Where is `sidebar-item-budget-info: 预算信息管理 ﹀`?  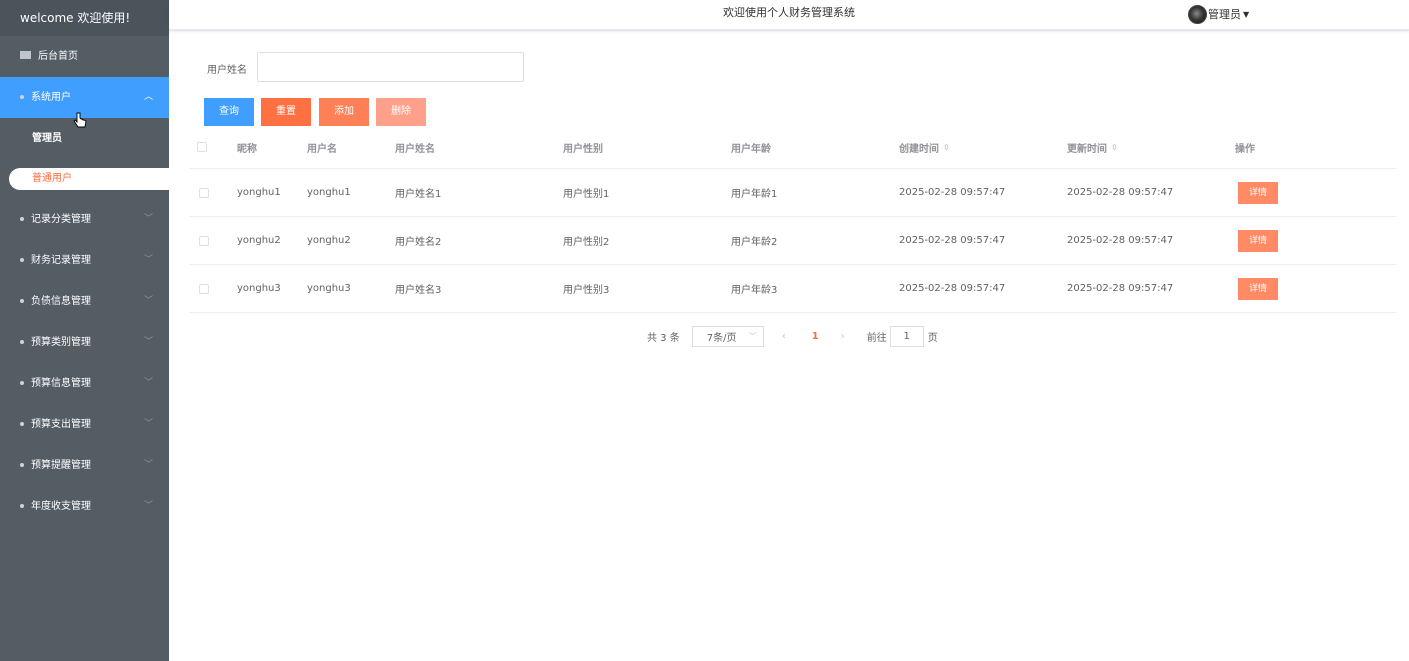 sidebar-item-budget-info: 预算信息管理 ﹀ is located at coordinates (84, 383).